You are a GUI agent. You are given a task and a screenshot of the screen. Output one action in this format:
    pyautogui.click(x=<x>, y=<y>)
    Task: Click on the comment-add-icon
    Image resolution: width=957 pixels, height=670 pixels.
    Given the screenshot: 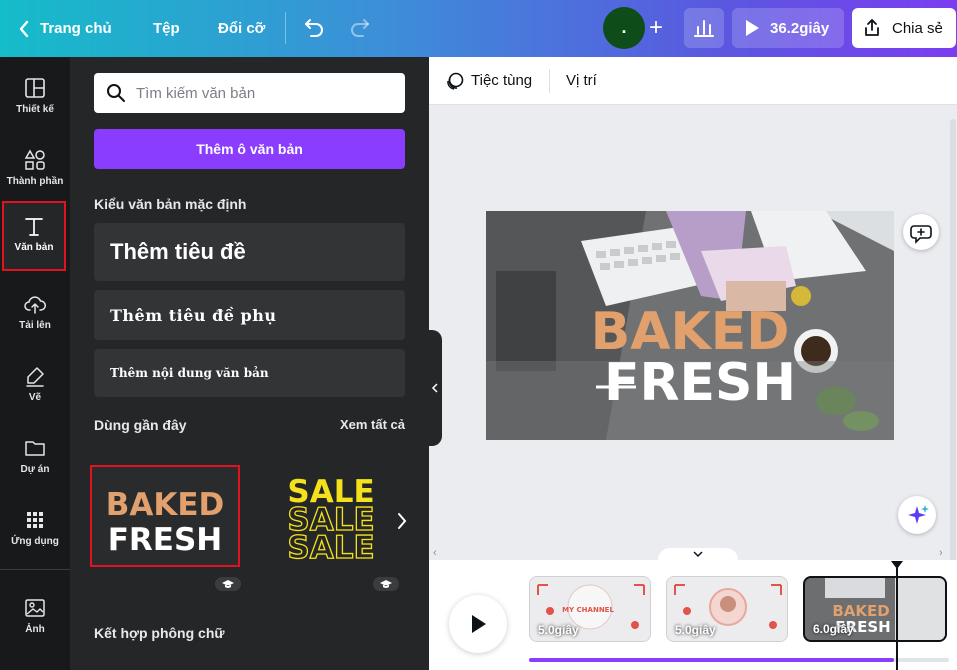 What is the action you would take?
    pyautogui.click(x=921, y=234)
    